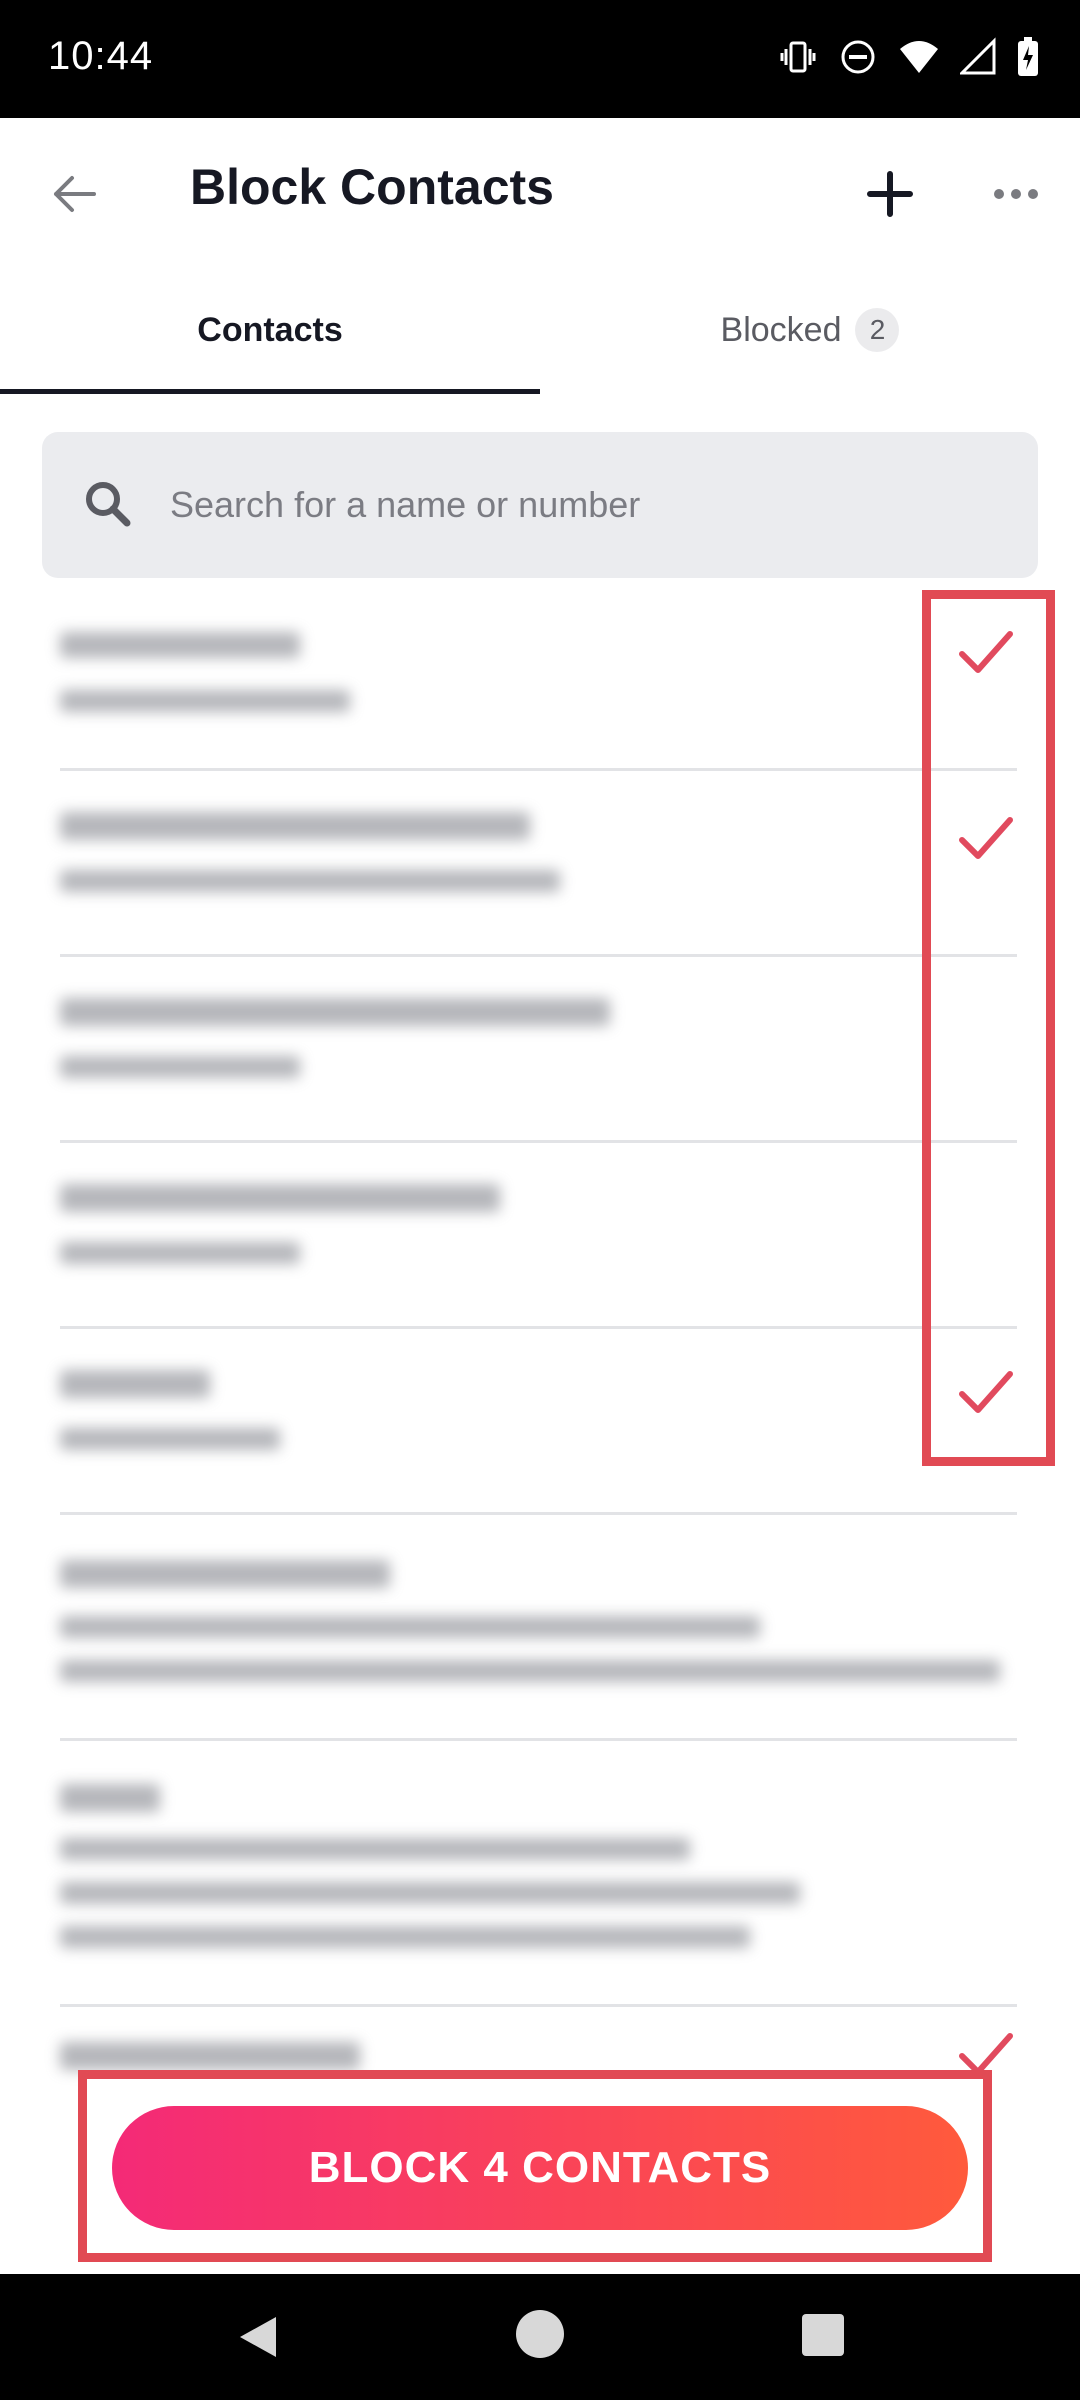 Image resolution: width=1080 pixels, height=2400 pixels. What do you see at coordinates (823, 2335) in the screenshot?
I see `nav-recents-icon` at bounding box center [823, 2335].